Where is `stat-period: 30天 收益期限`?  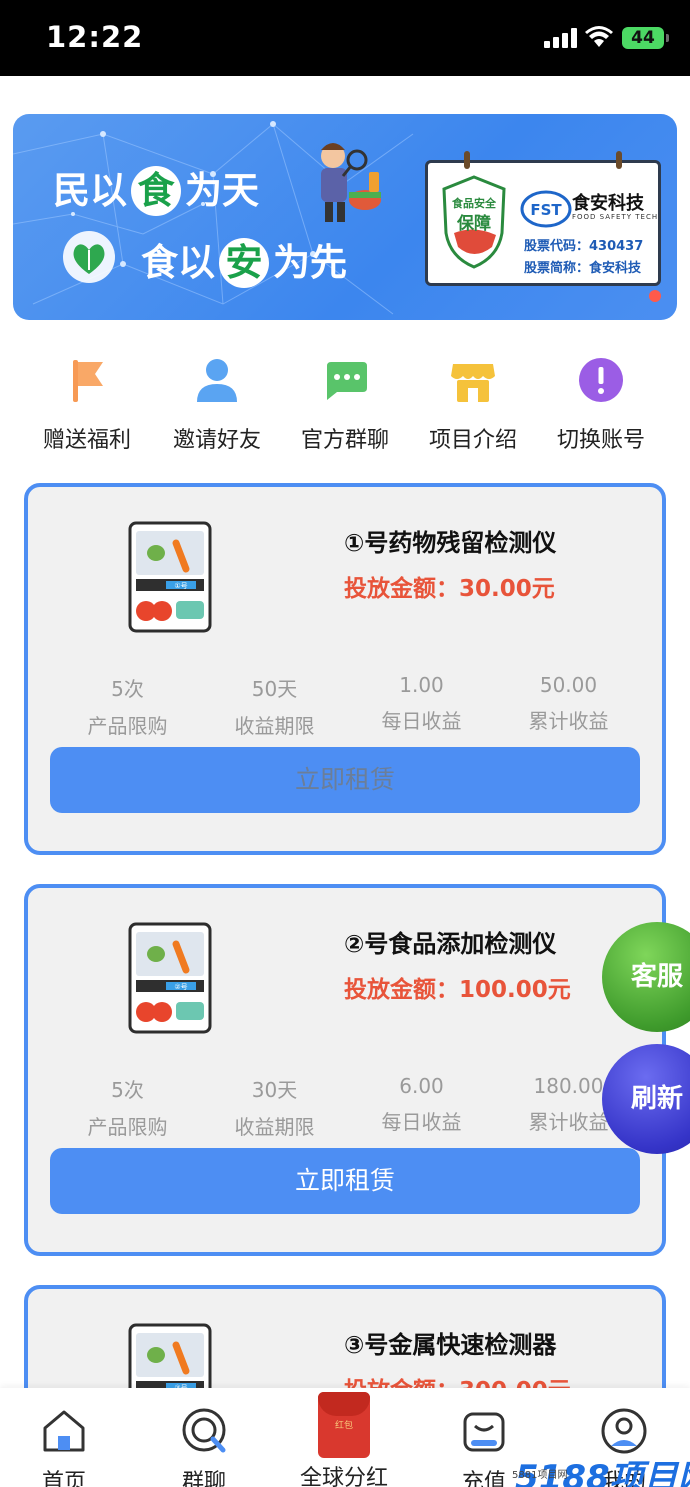 stat-period: 30天 收益期限 is located at coordinates (274, 1108).